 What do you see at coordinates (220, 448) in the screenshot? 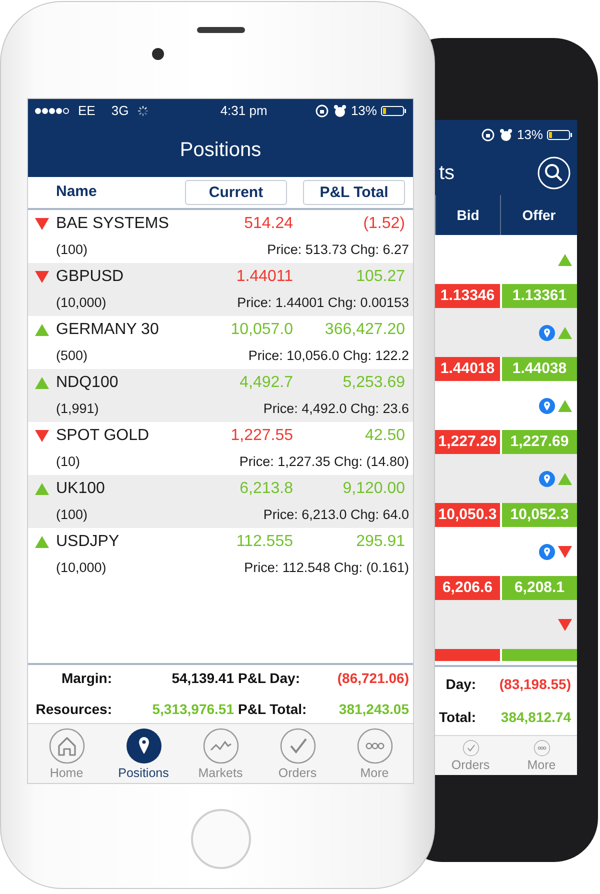
I see `position-row: SPOT GOLD 1,227.55 42.50 (10) Price: 1,227.35 Chg: (14.80)` at bounding box center [220, 448].